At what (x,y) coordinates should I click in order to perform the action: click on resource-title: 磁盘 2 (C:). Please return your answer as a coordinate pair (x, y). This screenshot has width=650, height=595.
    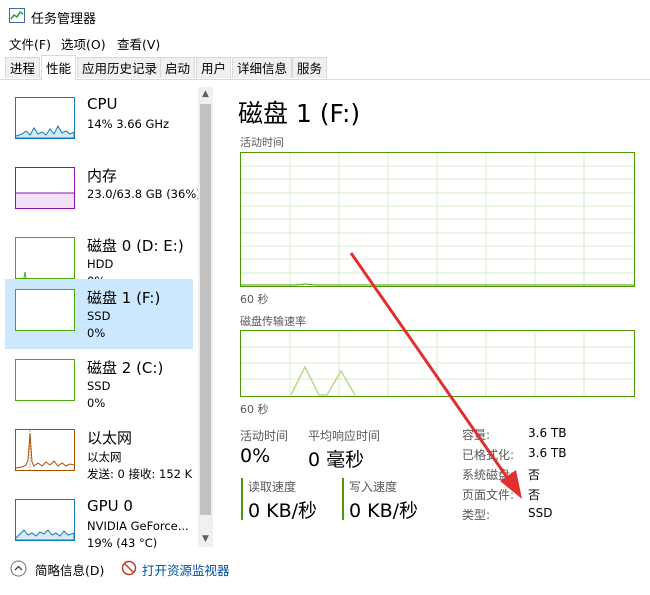
    Looking at the image, I should click on (125, 368).